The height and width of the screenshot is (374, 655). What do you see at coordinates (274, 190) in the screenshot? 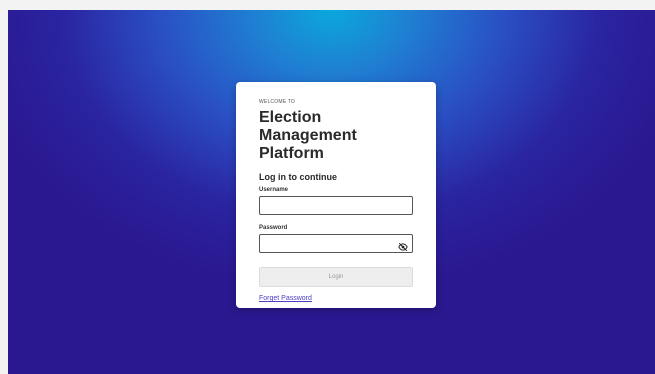
I see `username-label: Username` at bounding box center [274, 190].